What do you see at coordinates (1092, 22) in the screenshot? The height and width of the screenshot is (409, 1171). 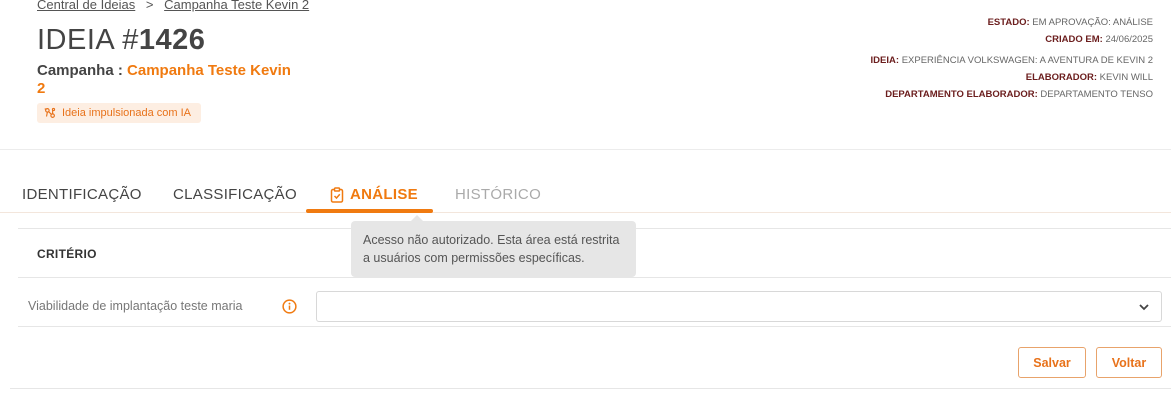 I see `meta-estado-value: EM APROVAÇÃO: ANÁLISE` at bounding box center [1092, 22].